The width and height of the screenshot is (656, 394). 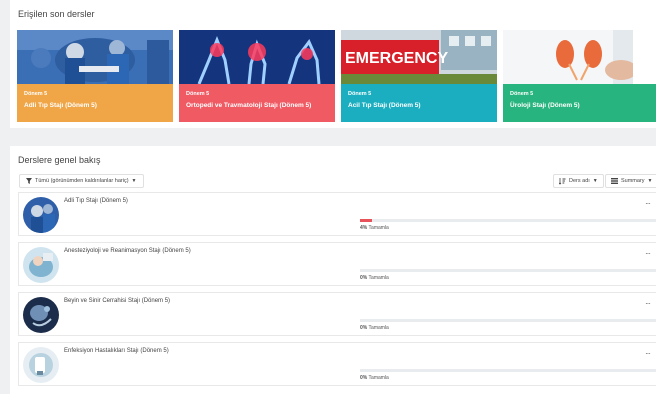 What do you see at coordinates (257, 57) in the screenshot?
I see `xray-skeleton-image` at bounding box center [257, 57].